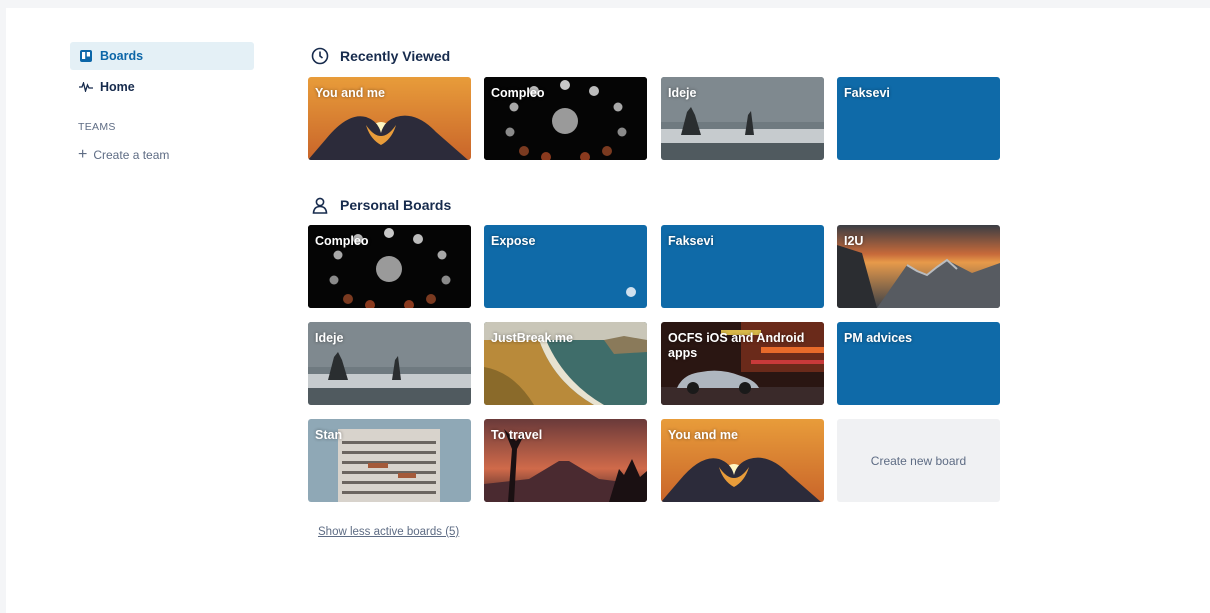  I want to click on activity-dot, so click(631, 292).